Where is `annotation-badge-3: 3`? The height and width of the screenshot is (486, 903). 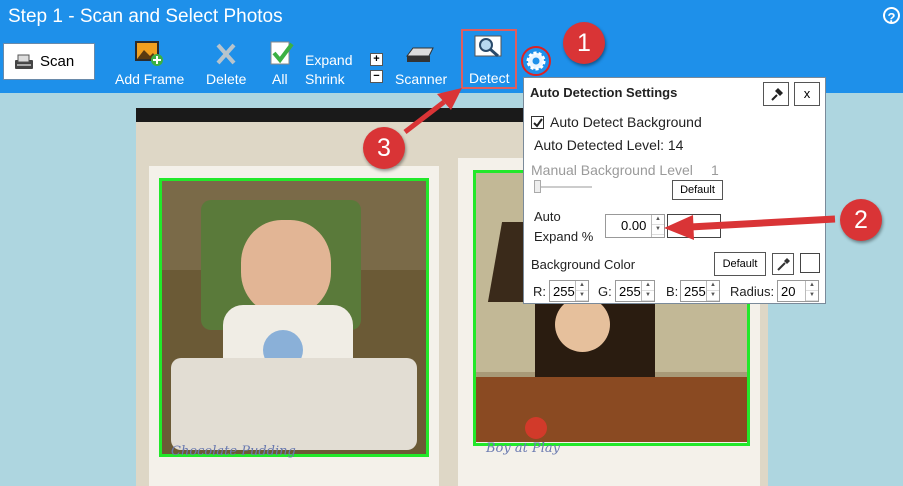
annotation-badge-3: 3 is located at coordinates (384, 148).